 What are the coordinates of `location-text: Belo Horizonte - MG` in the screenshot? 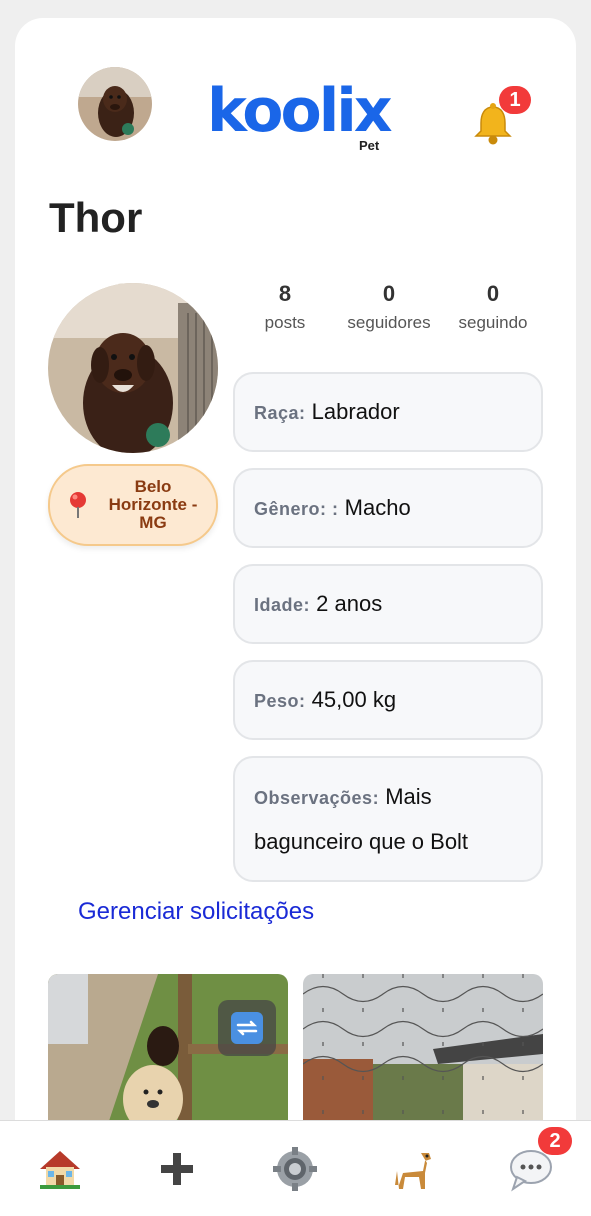 It's located at (153, 504).